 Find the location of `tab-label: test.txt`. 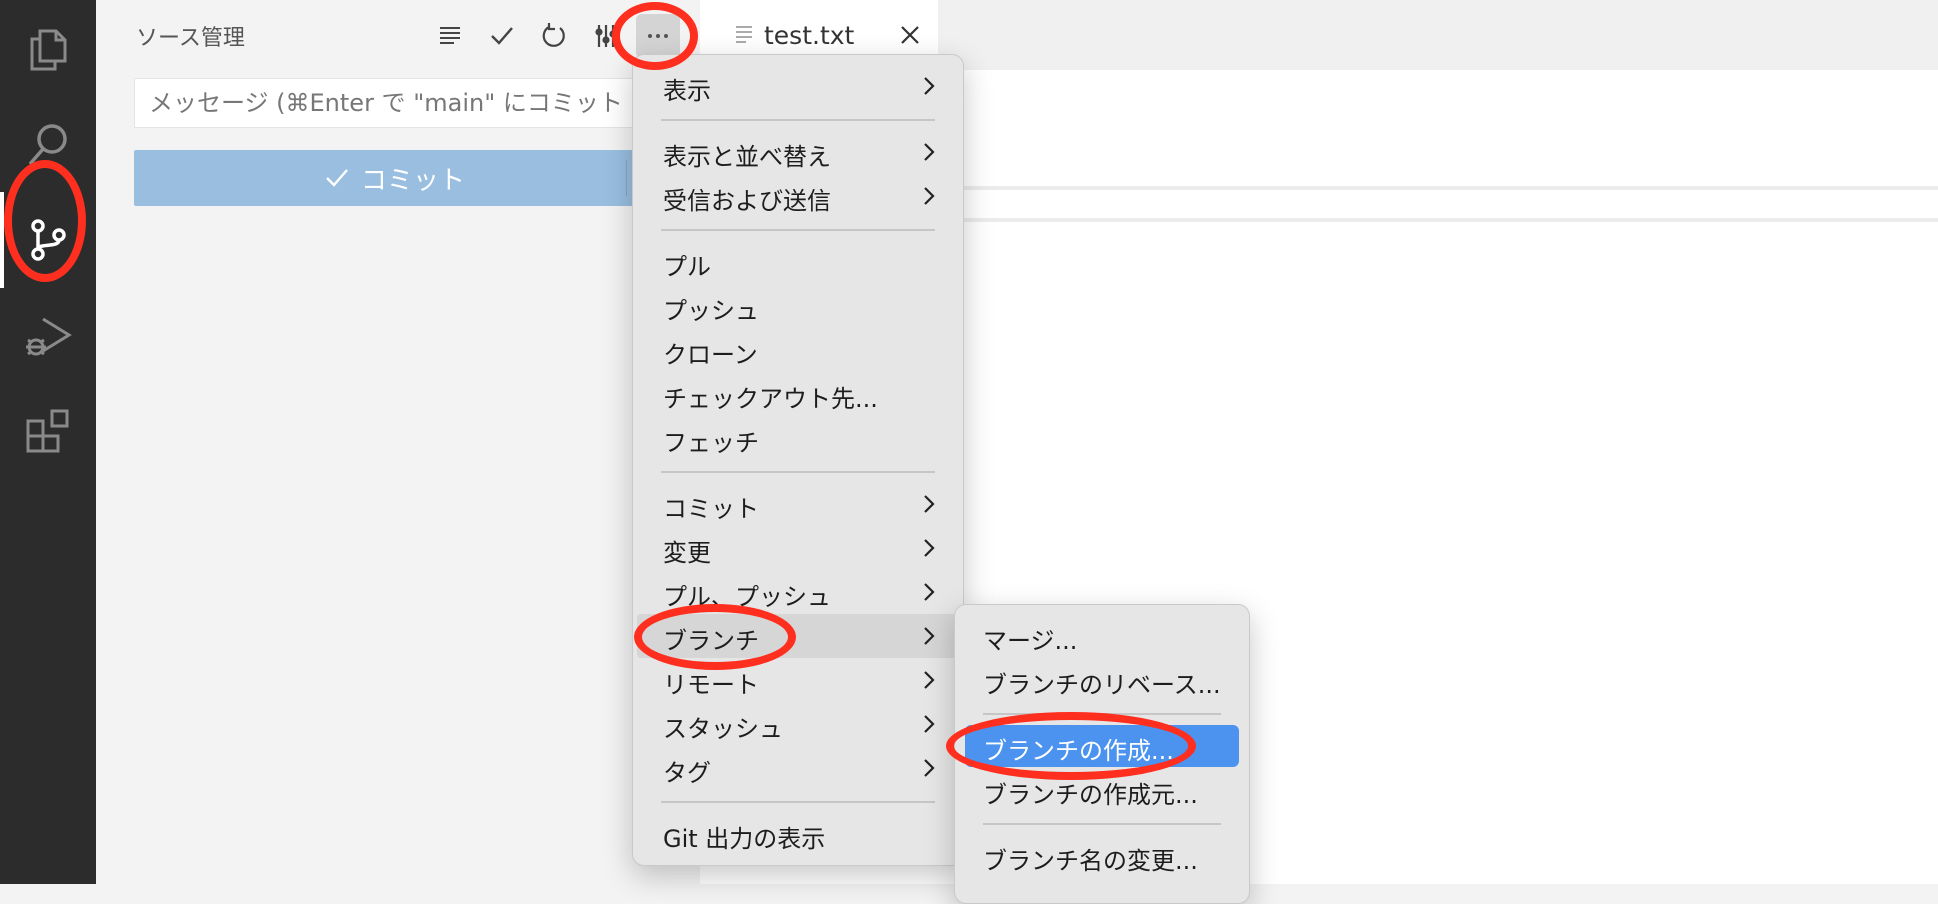

tab-label: test.txt is located at coordinates (809, 35).